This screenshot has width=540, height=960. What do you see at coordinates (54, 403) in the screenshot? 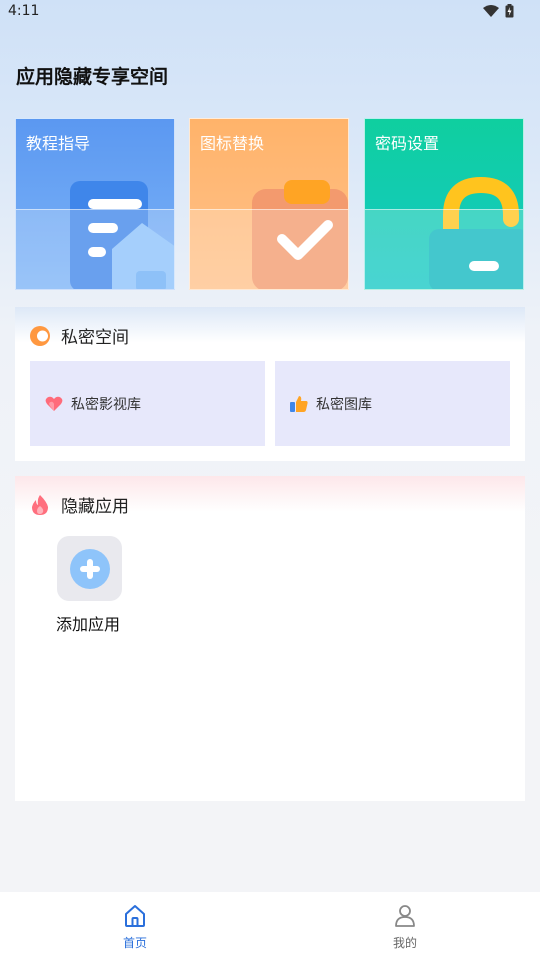
I see `heart-icon` at bounding box center [54, 403].